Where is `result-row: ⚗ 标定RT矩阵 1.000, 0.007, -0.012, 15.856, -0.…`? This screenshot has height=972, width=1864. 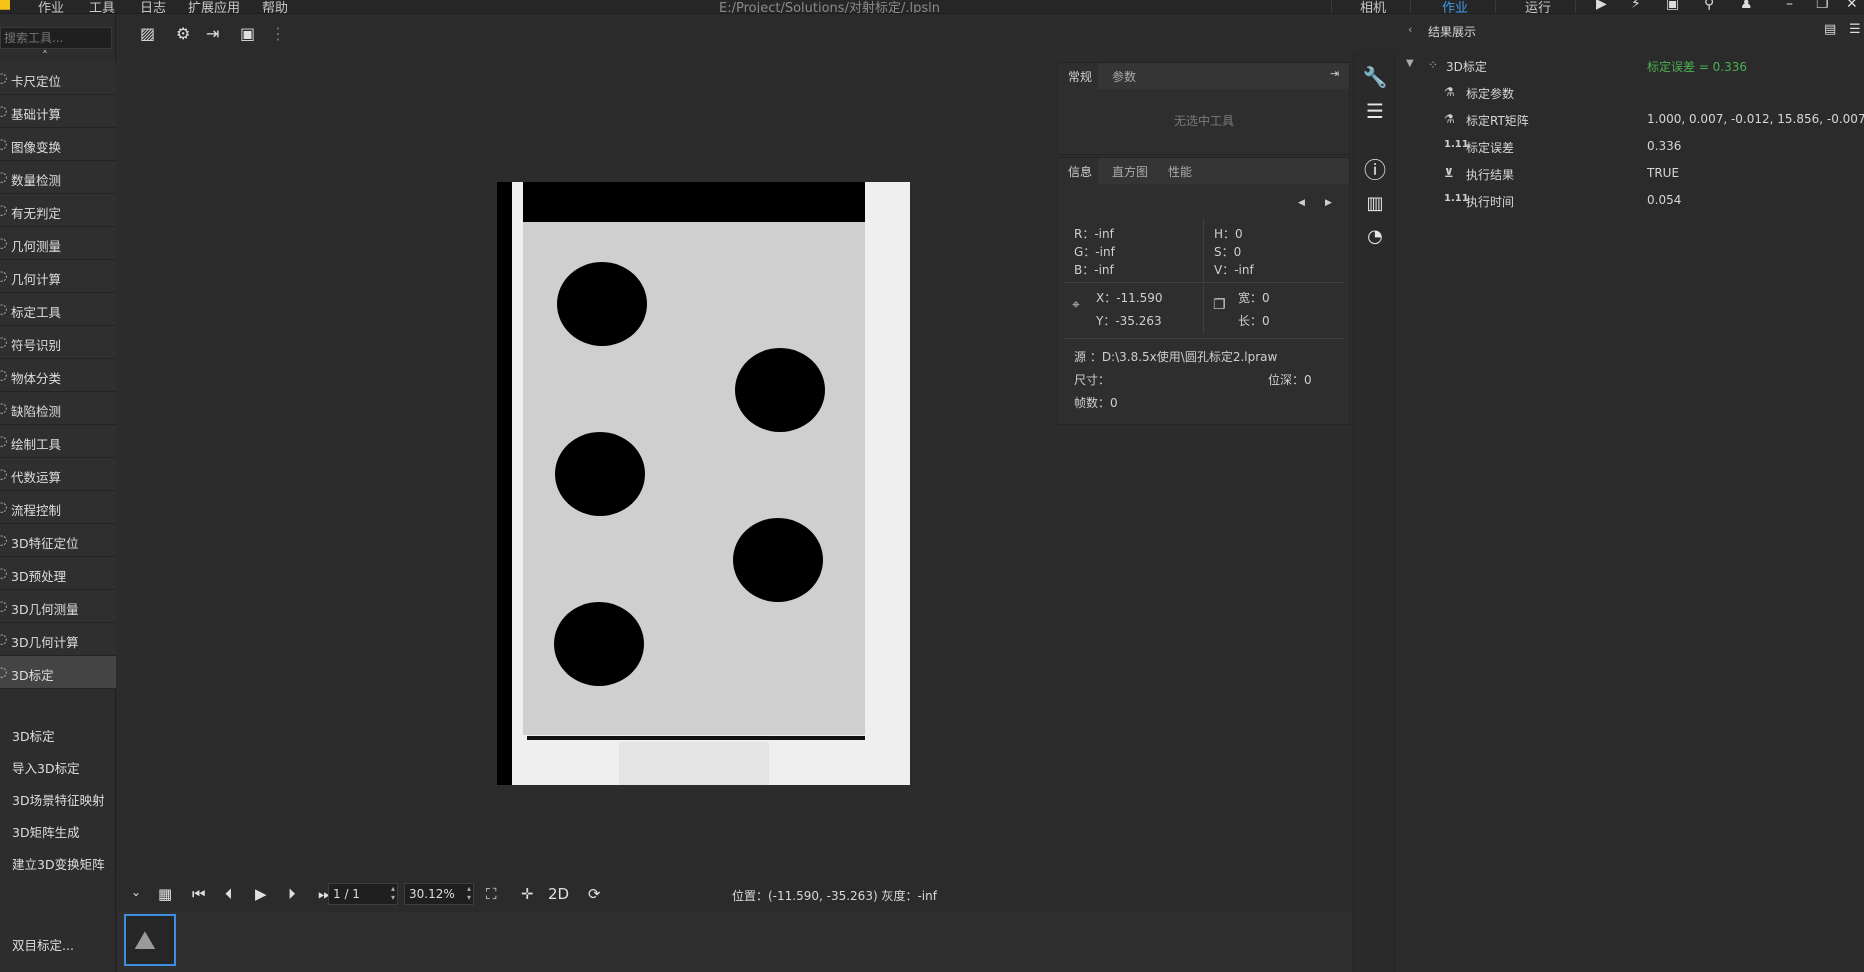
result-row: ⚗ 标定RT矩阵 1.000, 0.007, -0.012, 15.856, -0.… is located at coordinates (1630, 120).